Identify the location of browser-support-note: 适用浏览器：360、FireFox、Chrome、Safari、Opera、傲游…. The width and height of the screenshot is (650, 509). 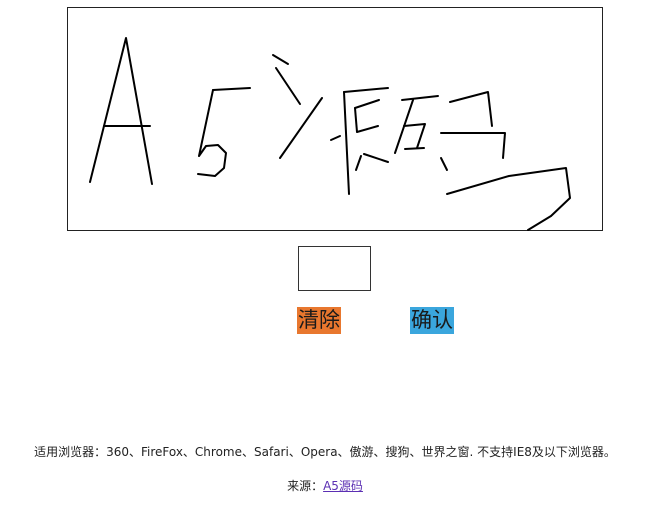
(325, 452).